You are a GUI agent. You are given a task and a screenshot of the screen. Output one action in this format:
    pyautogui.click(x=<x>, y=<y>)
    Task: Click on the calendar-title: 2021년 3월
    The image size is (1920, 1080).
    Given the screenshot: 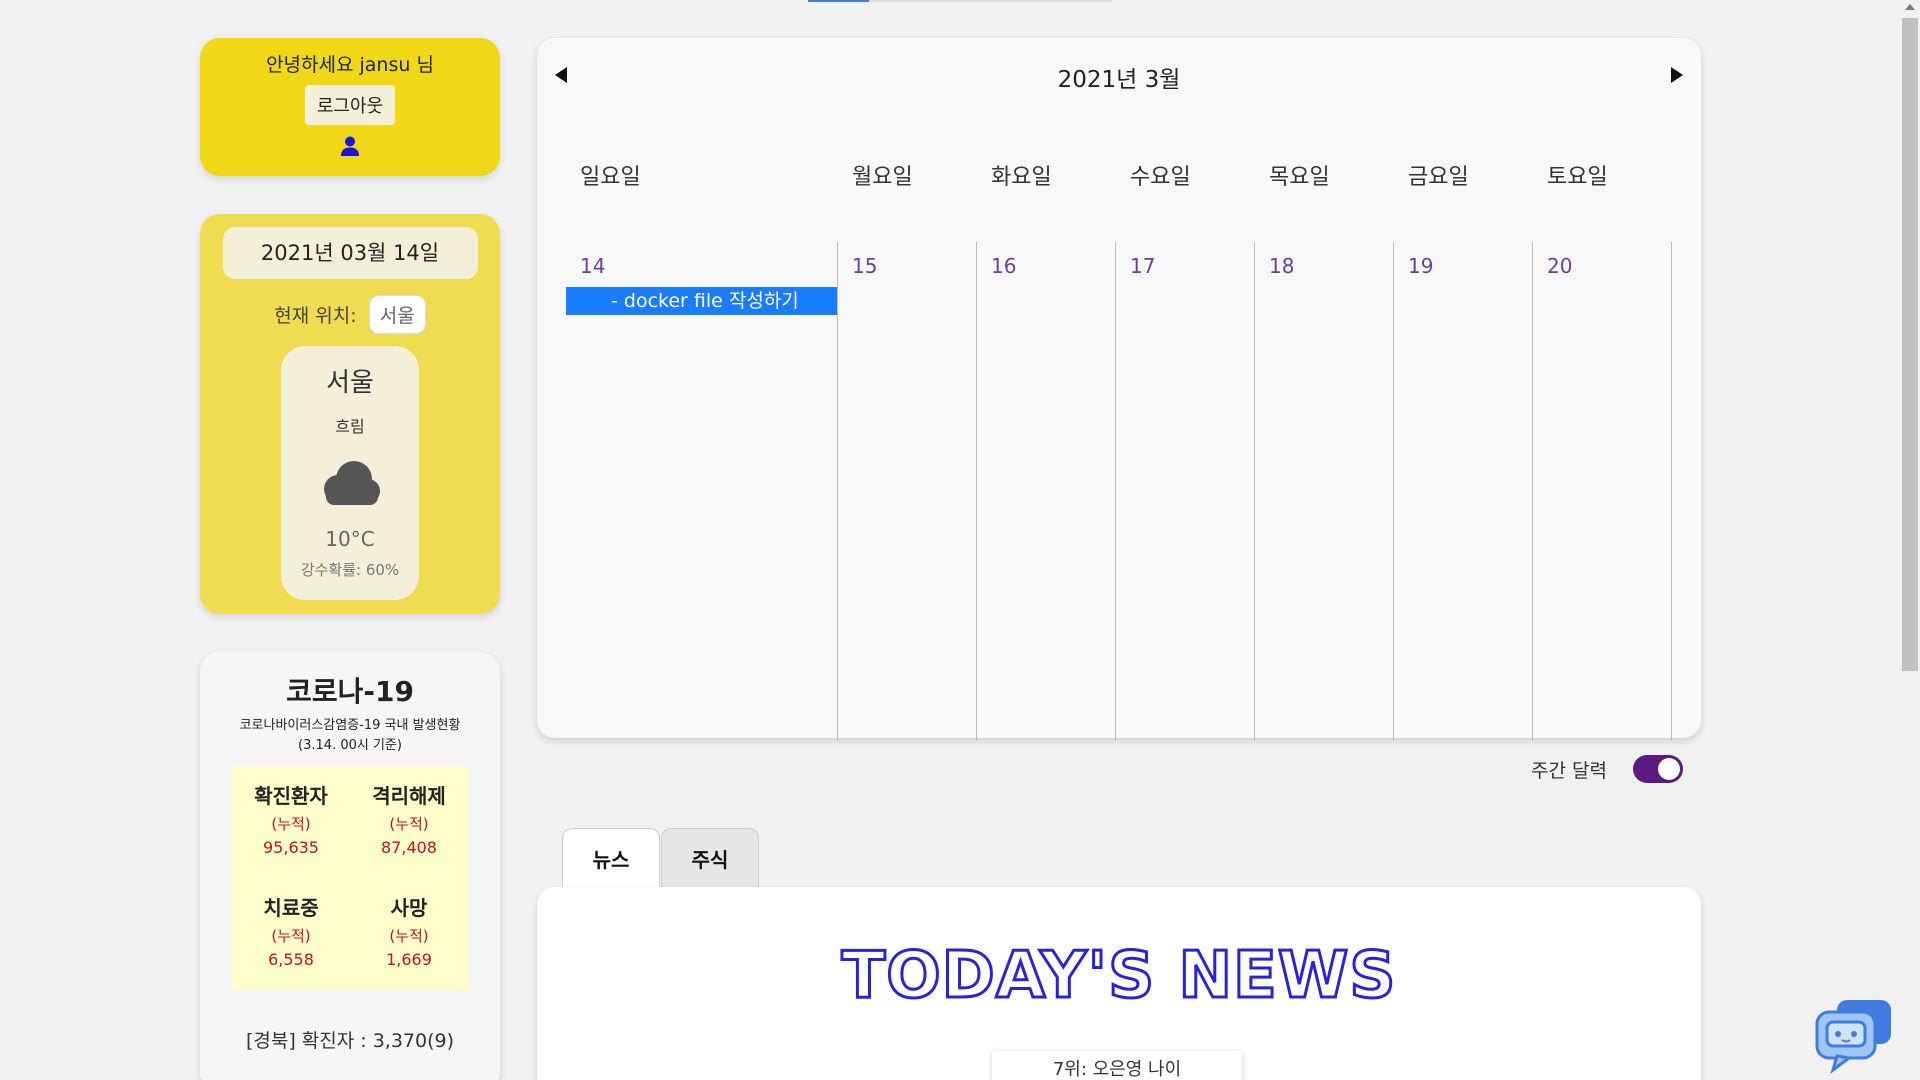 What is the action you would take?
    pyautogui.click(x=1119, y=80)
    